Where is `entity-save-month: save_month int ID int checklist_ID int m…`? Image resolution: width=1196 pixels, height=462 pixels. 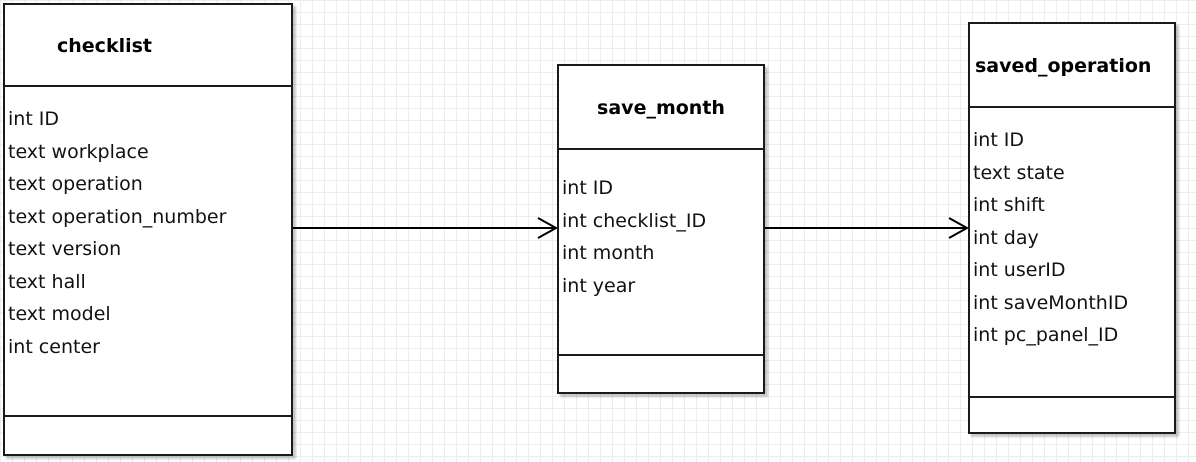 entity-save-month: save_month int ID int checklist_ID int m… is located at coordinates (661, 229).